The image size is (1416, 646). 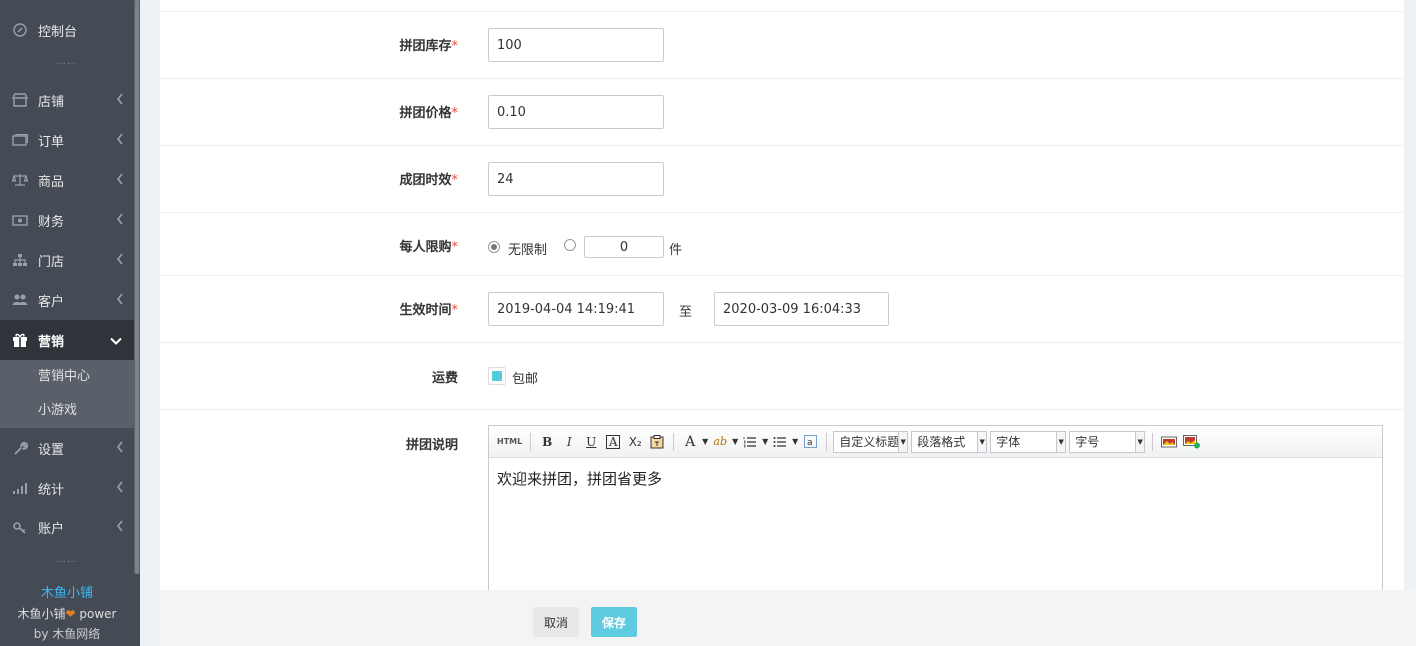 I want to click on bold-button: B, so click(x=547, y=442).